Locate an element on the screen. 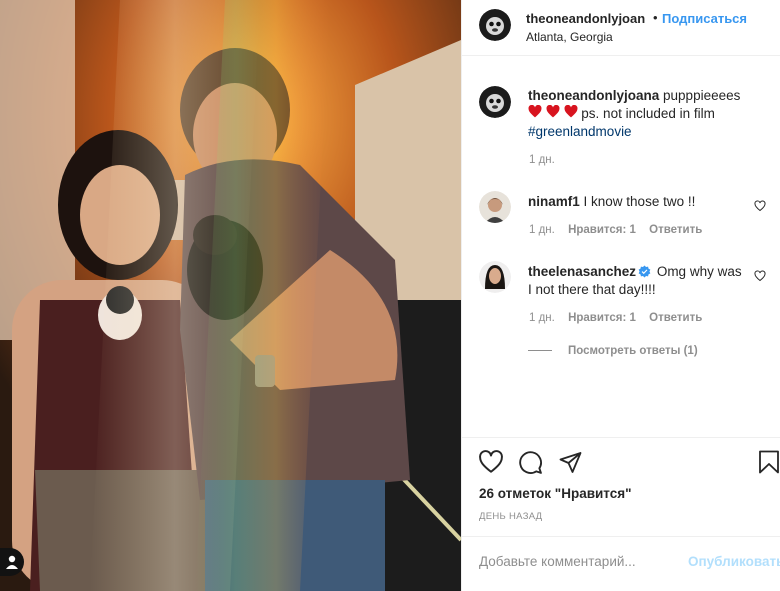  follow-button: Подписаться is located at coordinates (704, 18).